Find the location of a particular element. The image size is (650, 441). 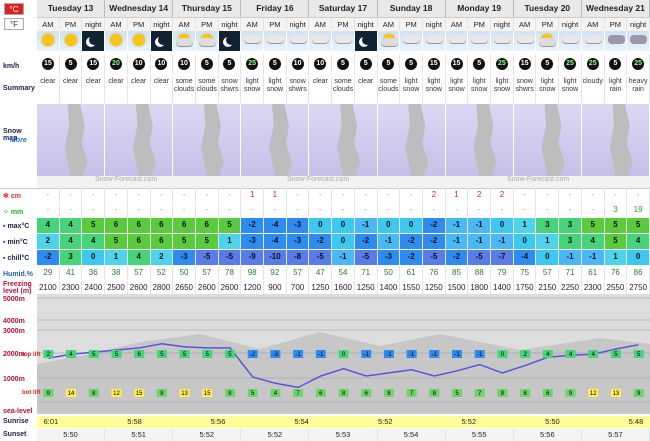

freezing-cell: 1750 is located at coordinates (525, 287).